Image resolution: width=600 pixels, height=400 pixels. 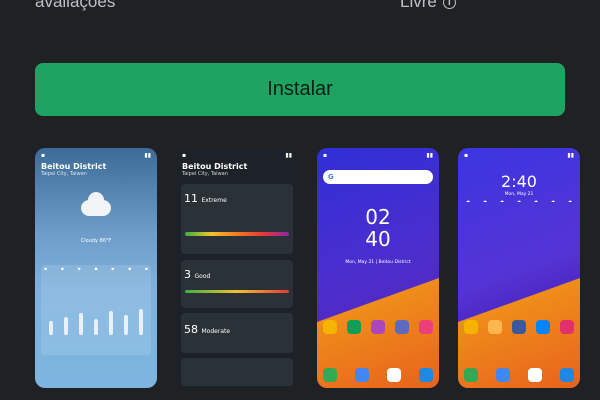 I want to click on search-bar: G, so click(x=378, y=177).